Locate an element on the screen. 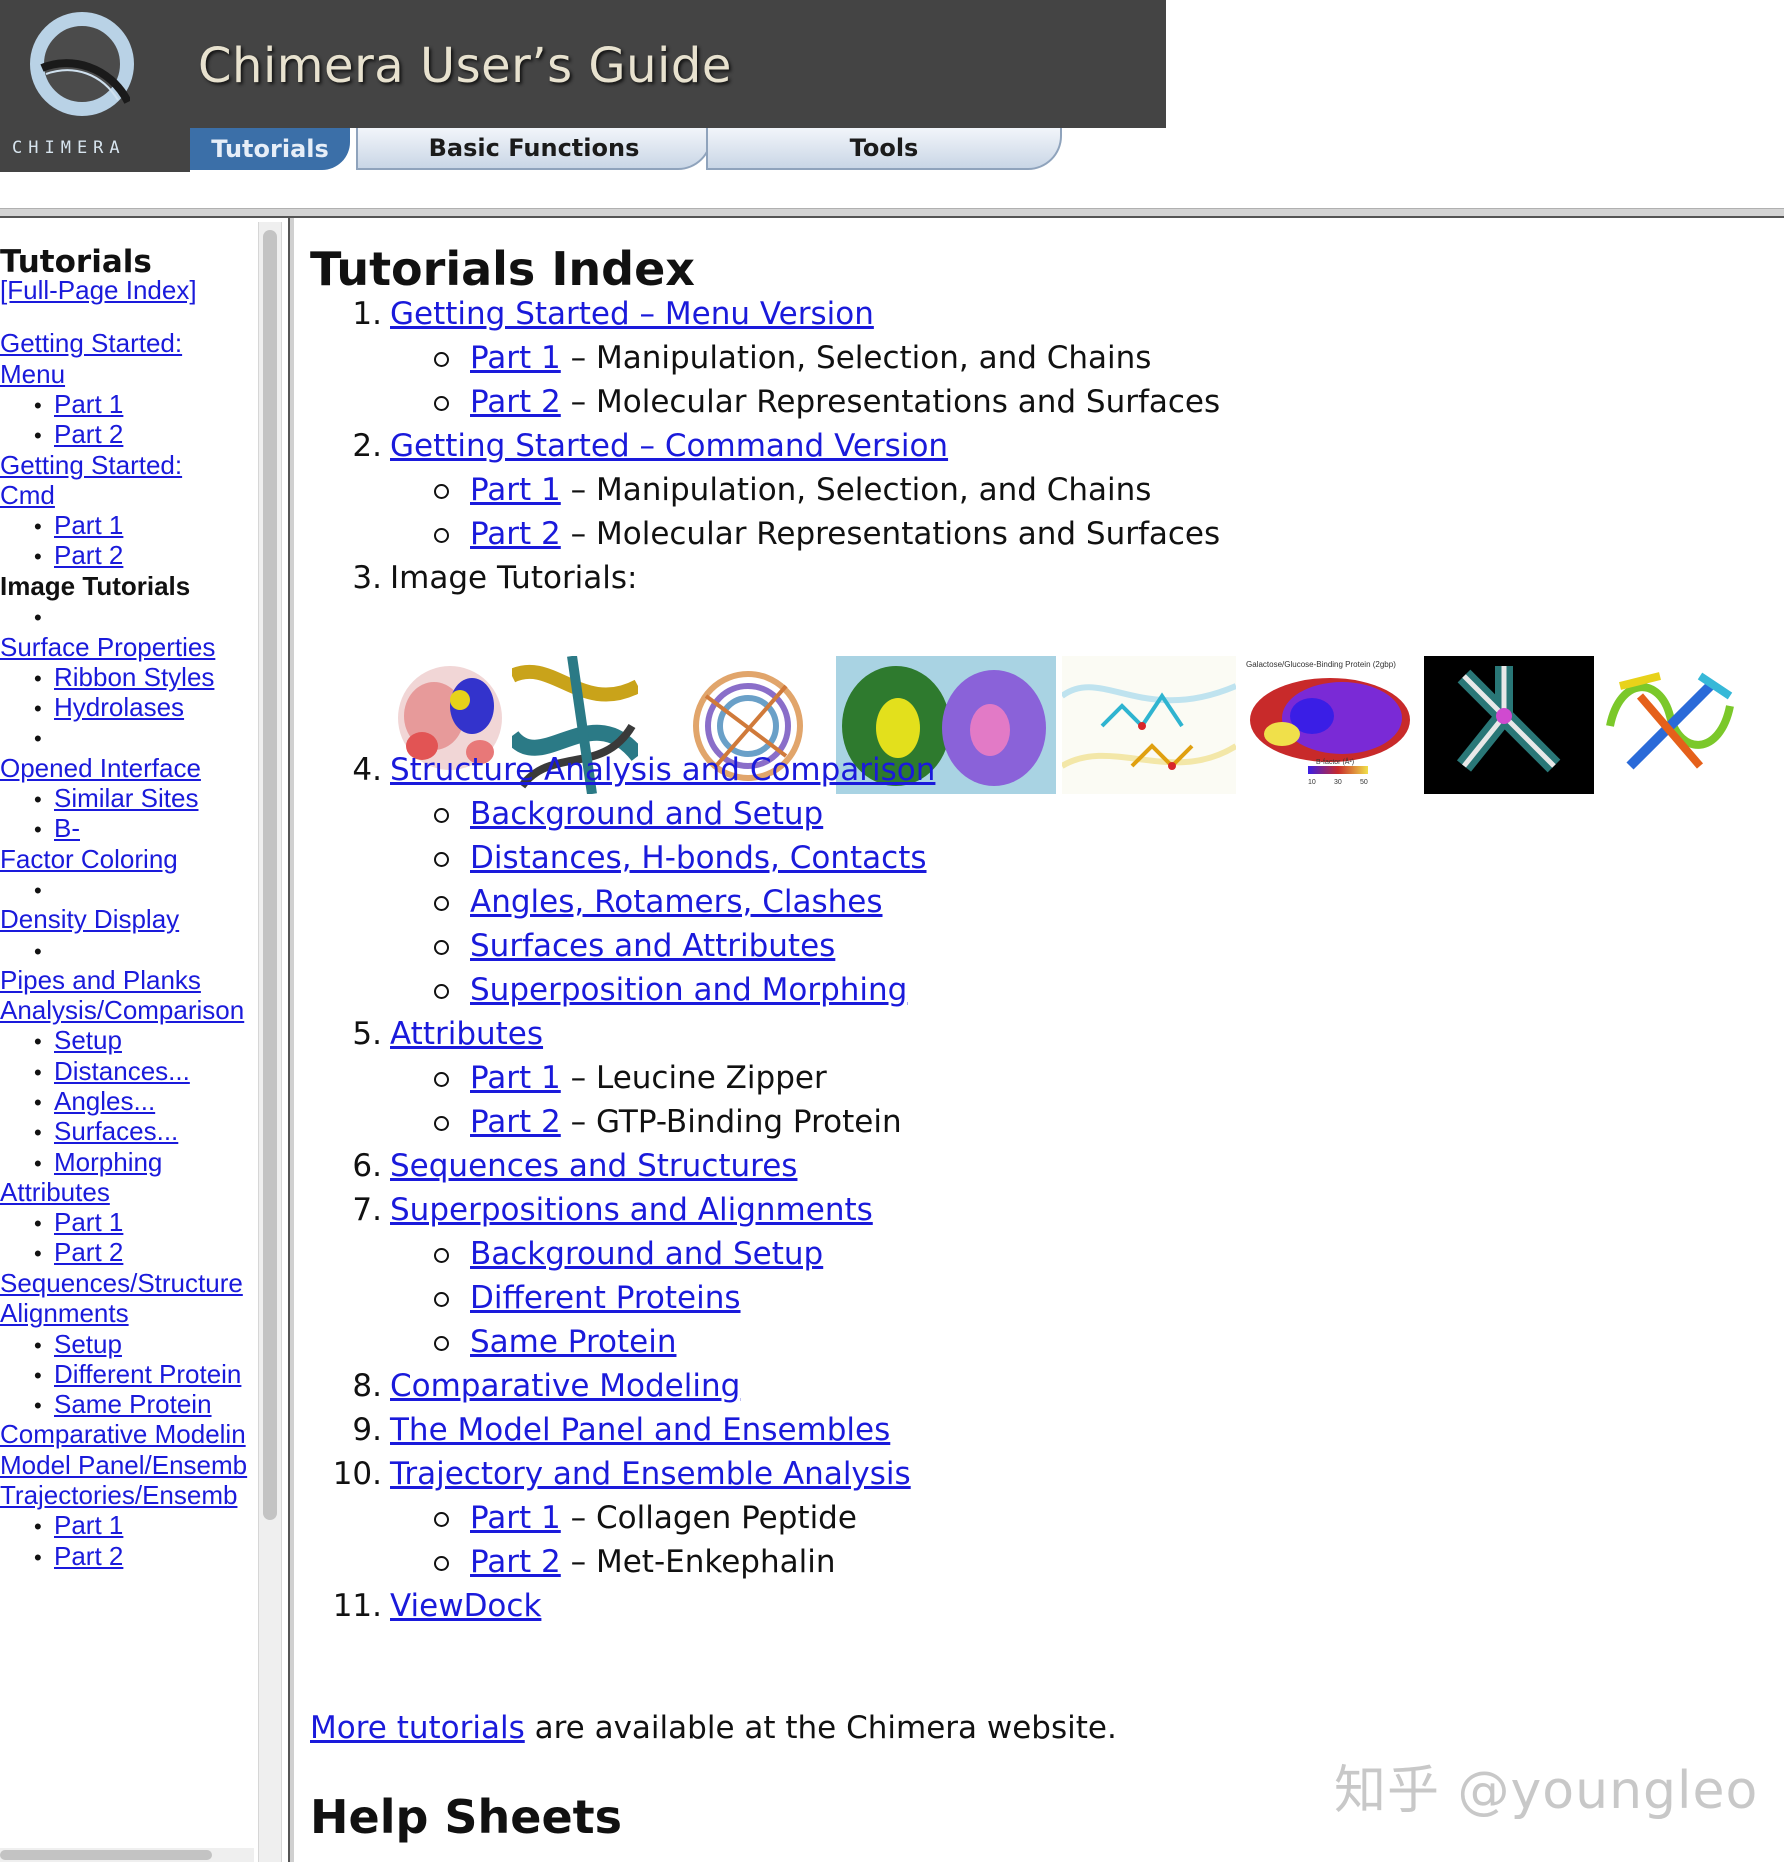  tutorial-sublink: Superposition and Morphing is located at coordinates (688, 990).